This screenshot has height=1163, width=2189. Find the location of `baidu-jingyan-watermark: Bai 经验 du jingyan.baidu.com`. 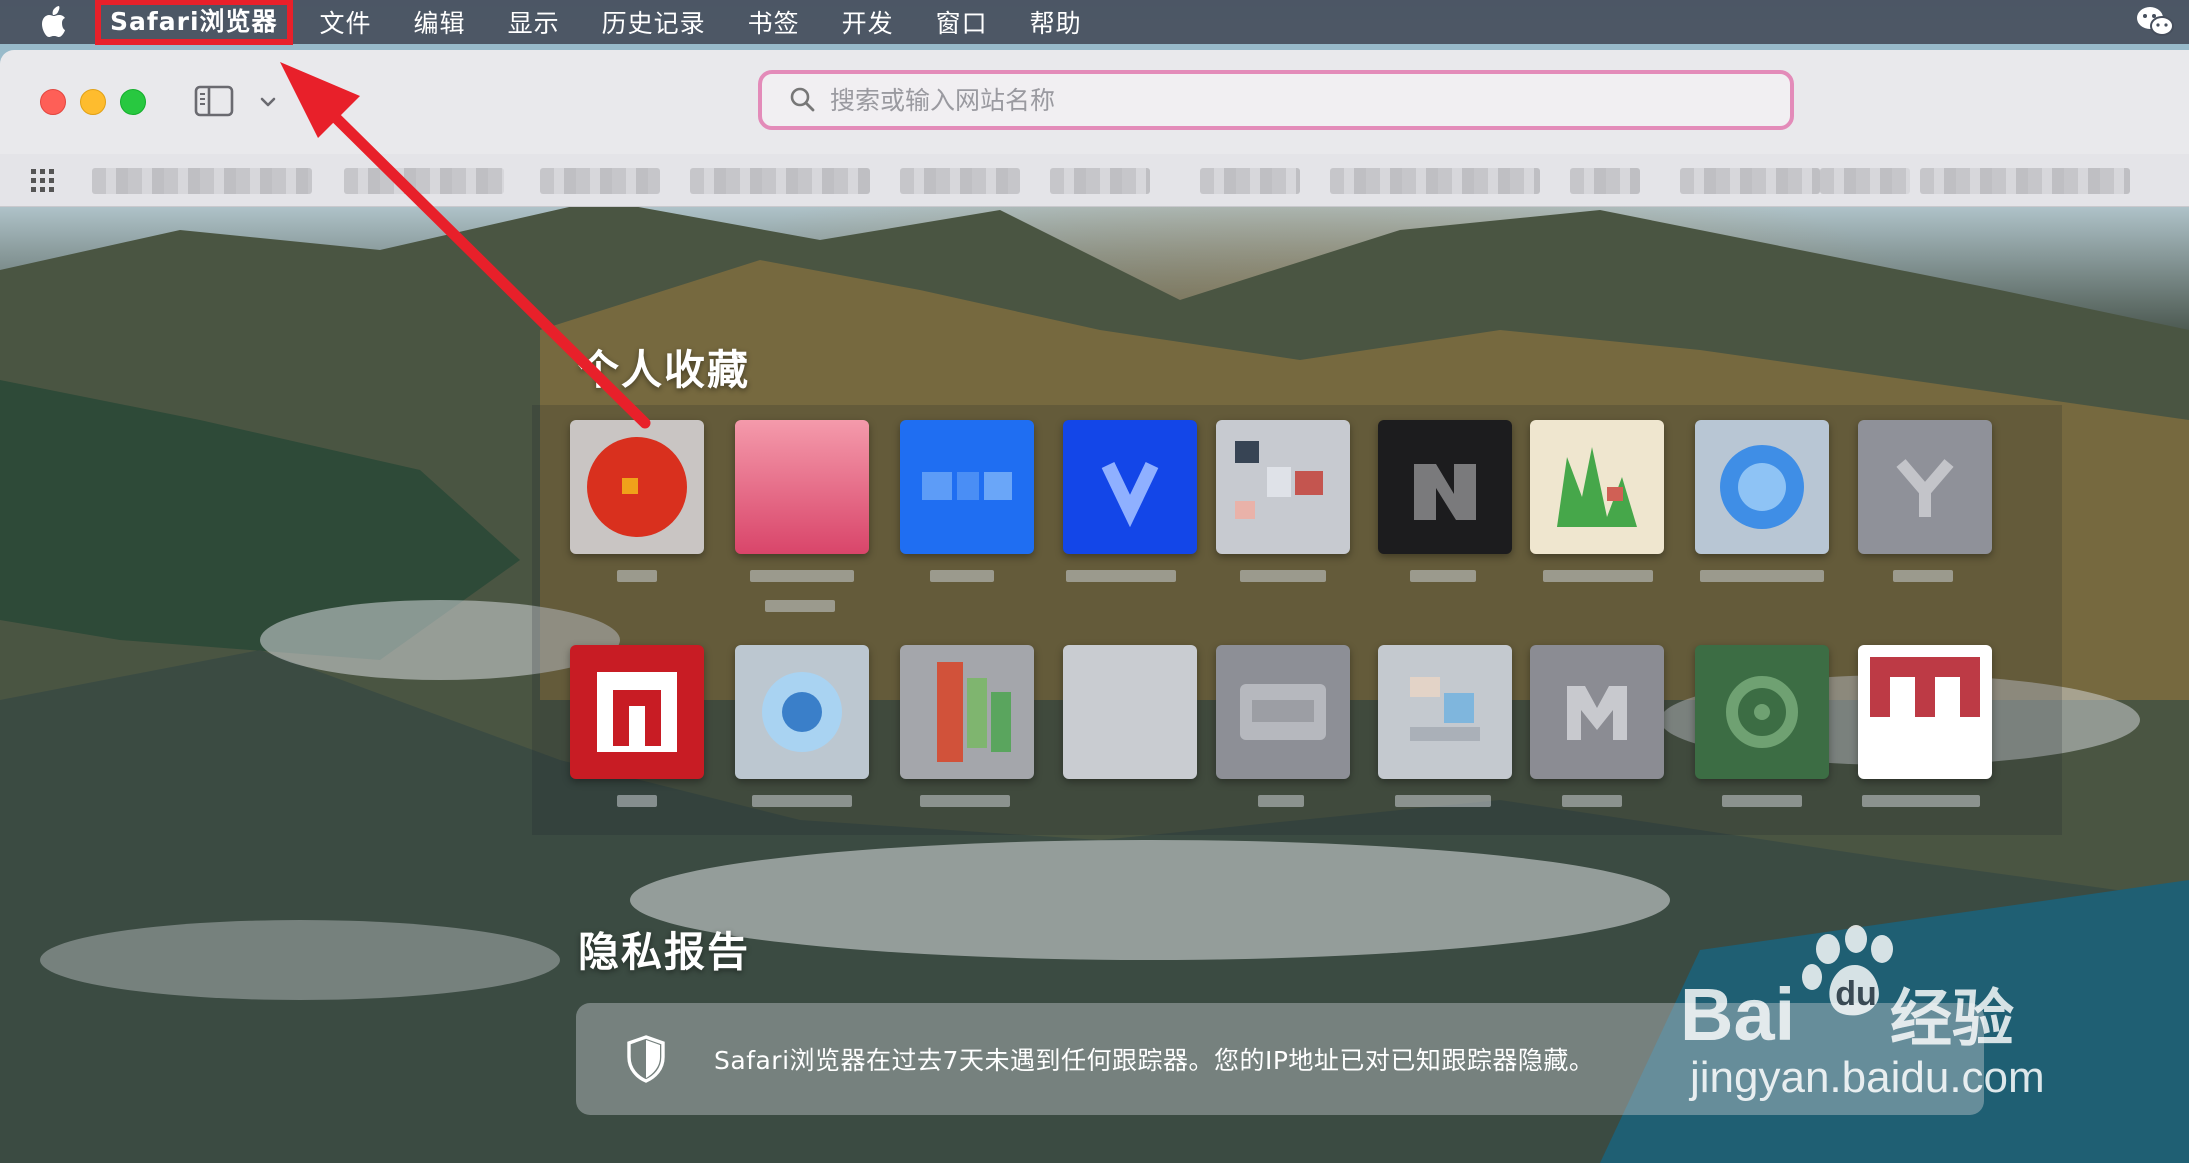

baidu-jingyan-watermark: Bai 经验 du jingyan.baidu.com is located at coordinates (1880, 1020).